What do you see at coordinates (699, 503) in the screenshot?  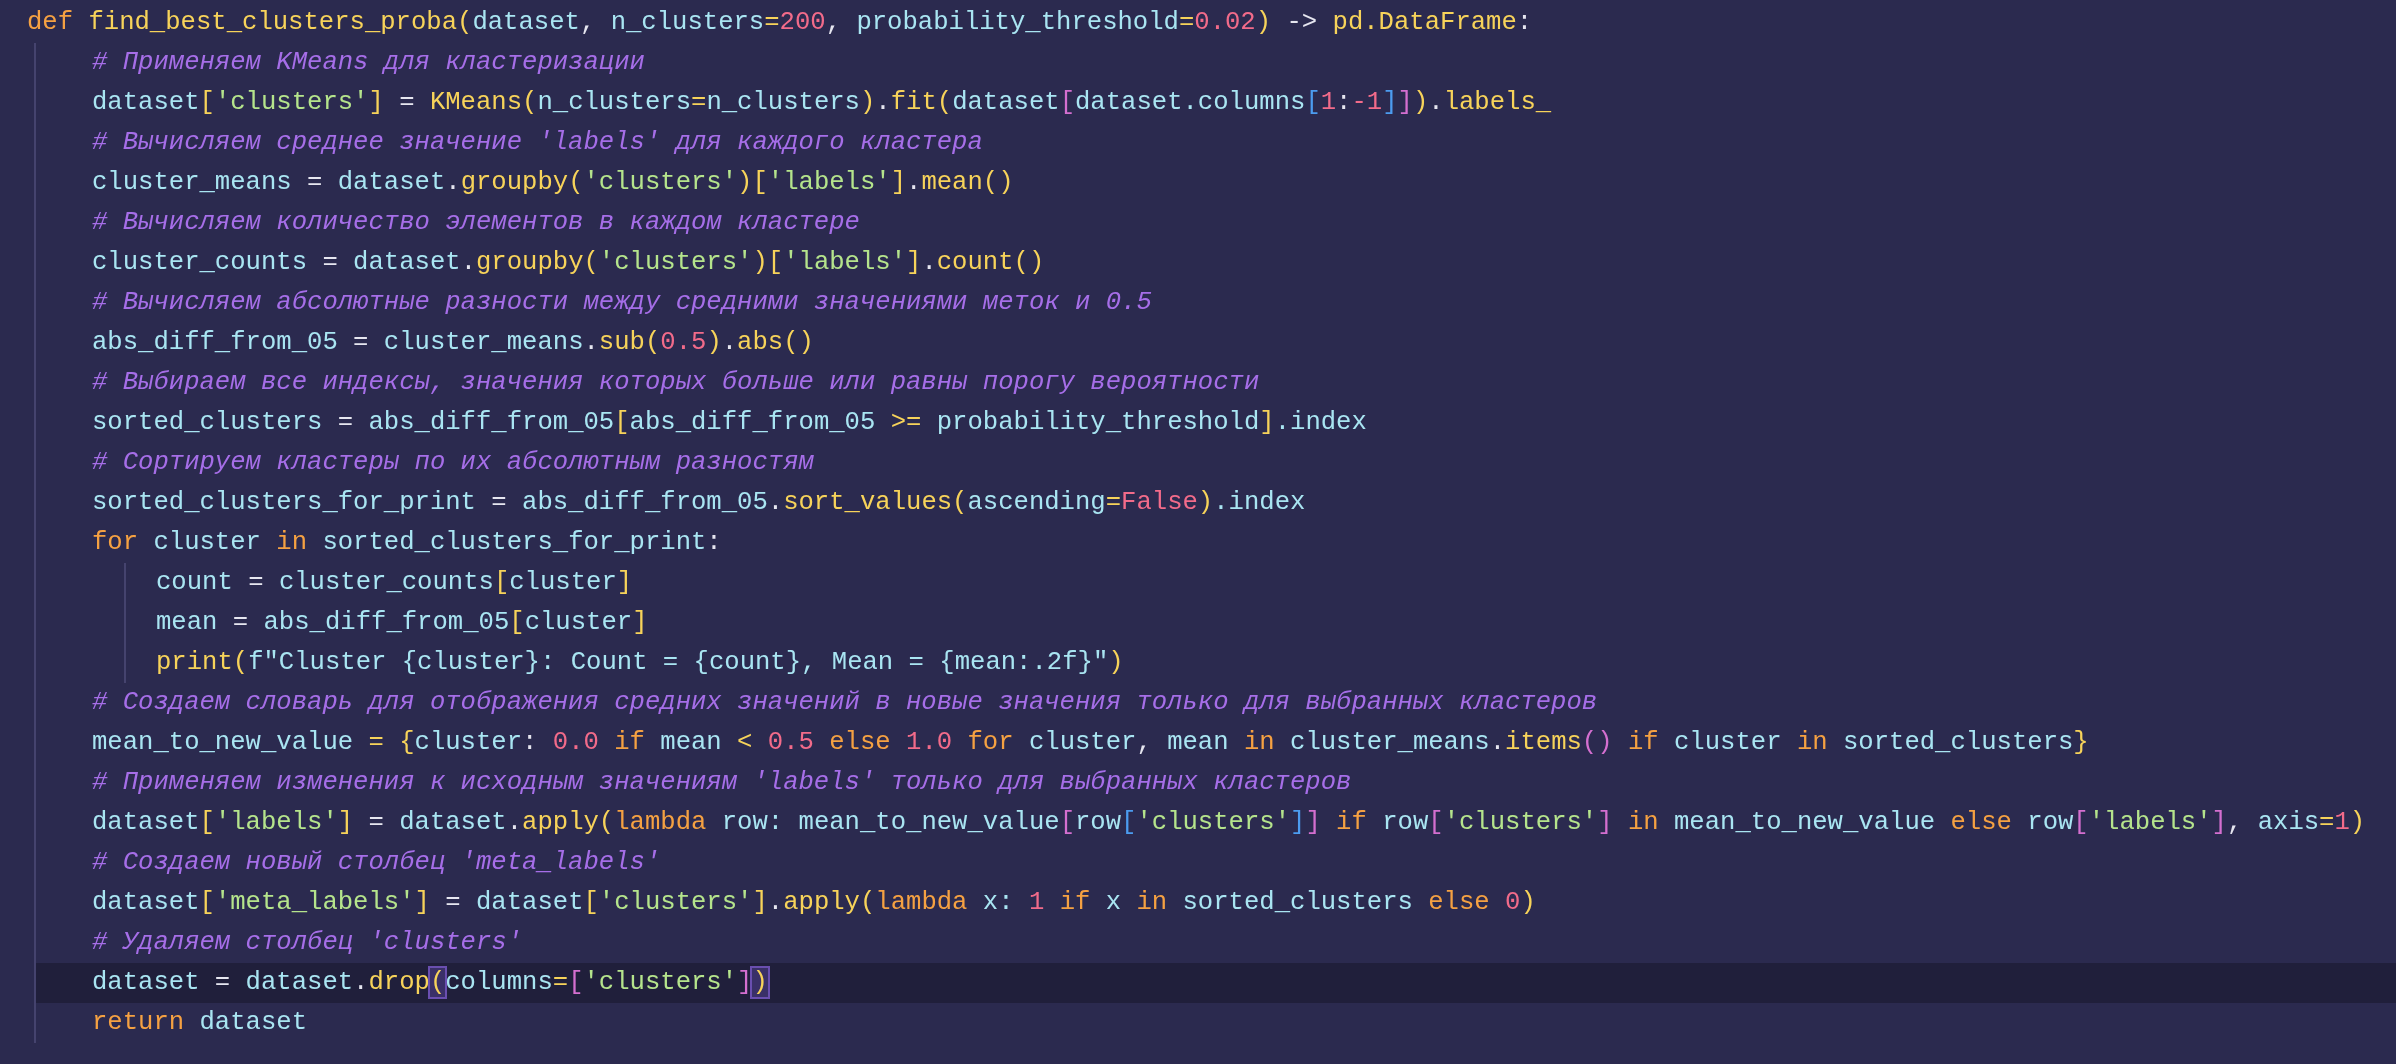 I see `code-line: sorted_clusters_for_print = abs_diff_from_05.sort_values(ascending=False).index` at bounding box center [699, 503].